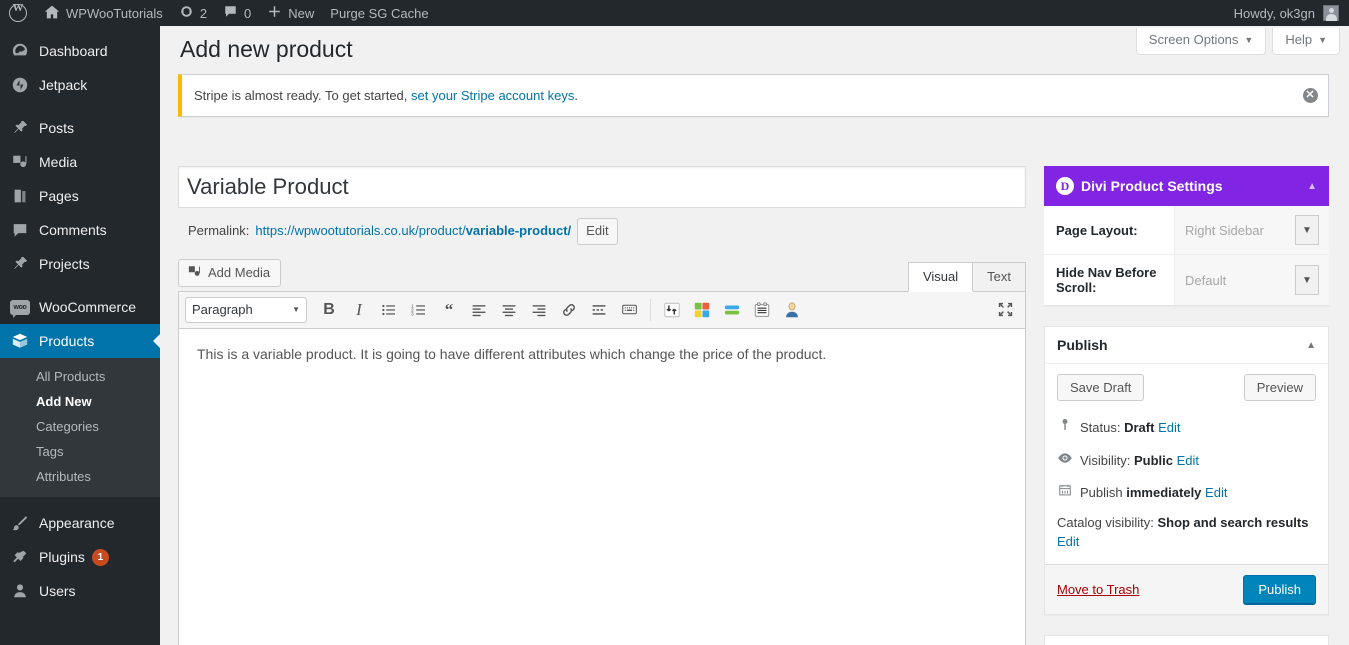  What do you see at coordinates (1186, 186) in the screenshot?
I see `divi-box-header: D Divi Product Settings ▲` at bounding box center [1186, 186].